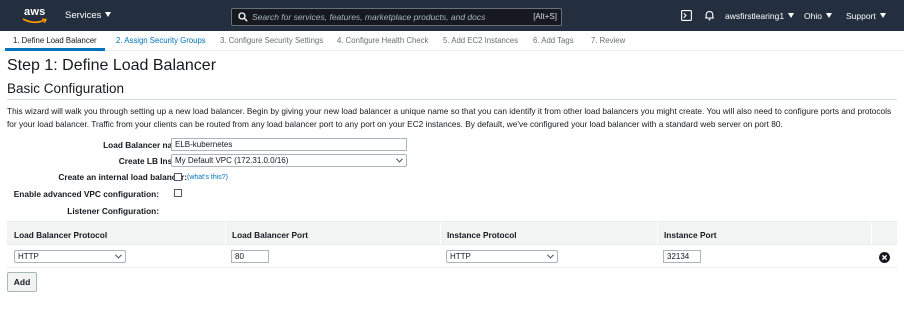 This screenshot has width=904, height=312. What do you see at coordinates (232, 160) in the screenshot?
I see `vpc-select-value: My Default VPC (172.31.0.0/16)` at bounding box center [232, 160].